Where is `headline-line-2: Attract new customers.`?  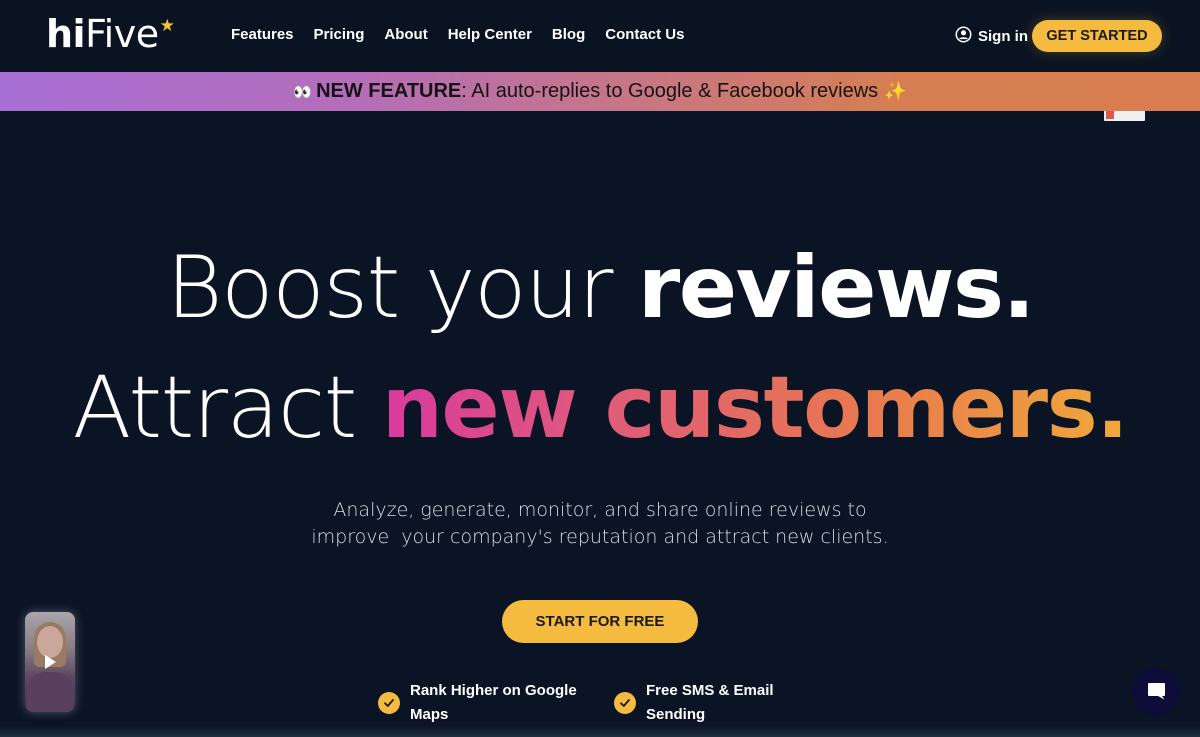 headline-line-2: Attract new customers. is located at coordinates (600, 408).